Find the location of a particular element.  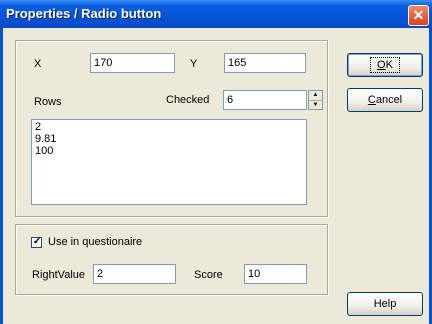

window-frame-left is located at coordinates (1, 176).